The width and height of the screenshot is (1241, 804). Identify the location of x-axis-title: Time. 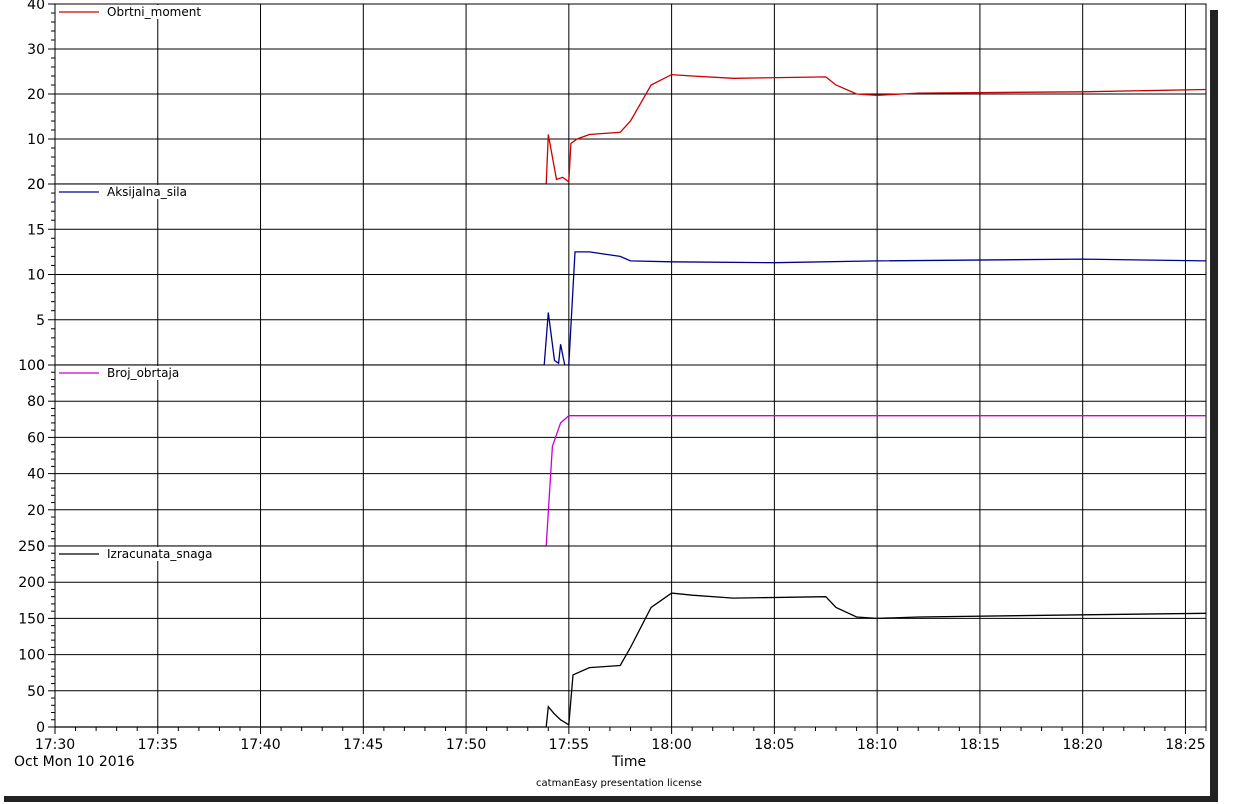
(628, 762).